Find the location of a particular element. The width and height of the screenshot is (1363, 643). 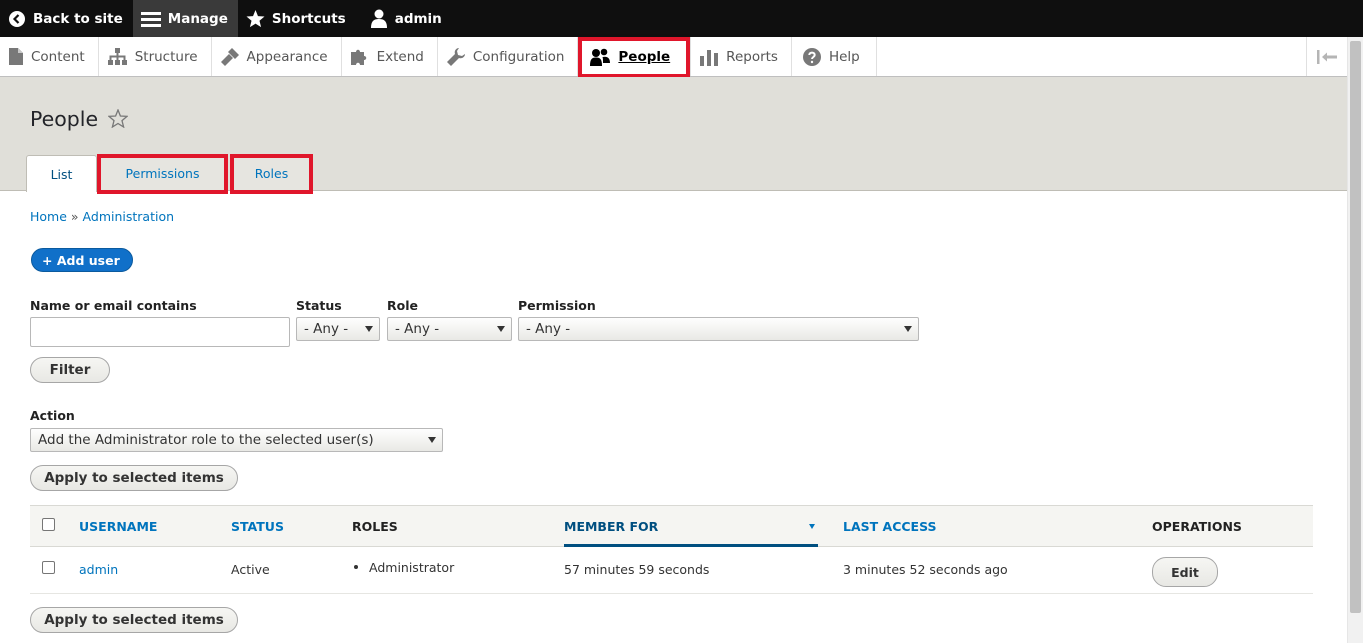

user-tab: admin is located at coordinates (404, 18).